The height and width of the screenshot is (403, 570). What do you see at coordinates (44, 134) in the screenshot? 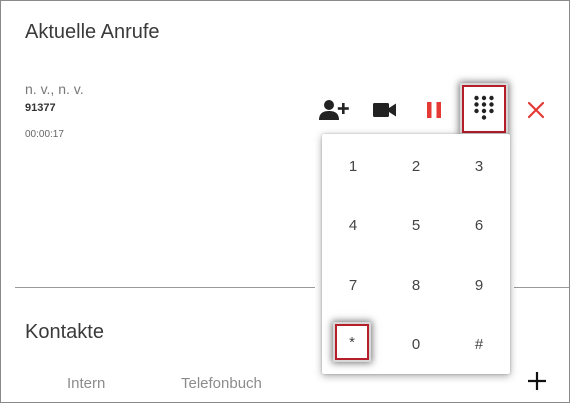
I see `call-duration: 00:00:17` at bounding box center [44, 134].